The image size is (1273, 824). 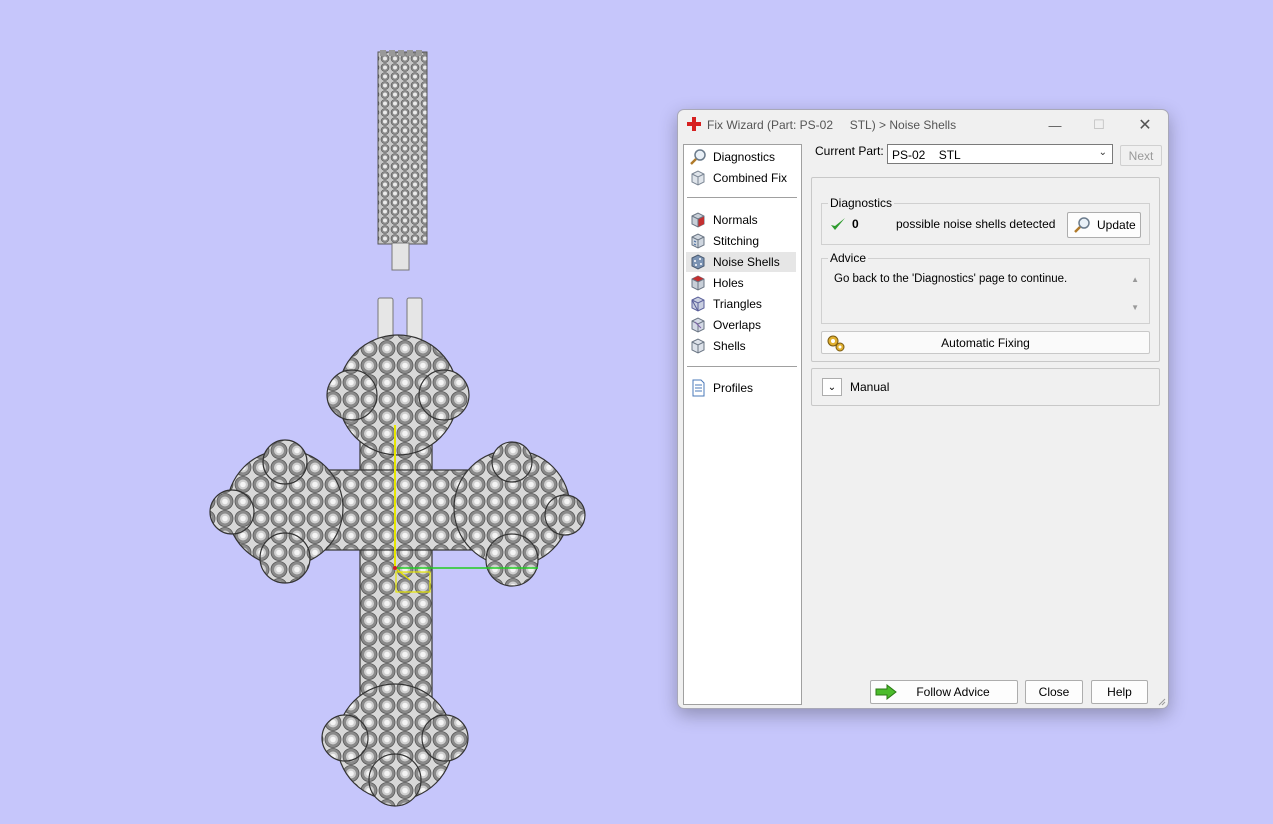 I want to click on nav-label: Shells, so click(x=729, y=346).